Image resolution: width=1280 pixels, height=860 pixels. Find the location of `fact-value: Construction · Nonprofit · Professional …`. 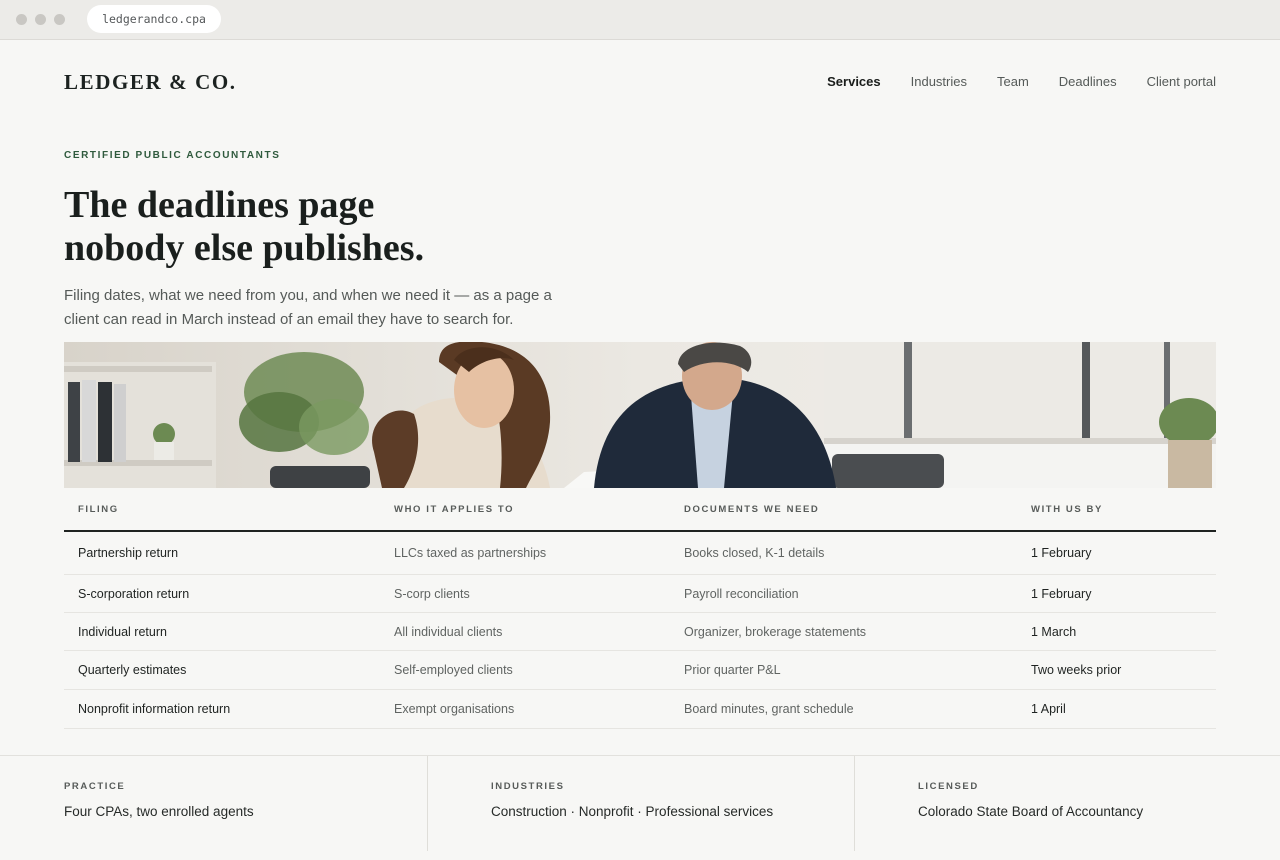

fact-value: Construction · Nonprofit · Professional … is located at coordinates (632, 811).